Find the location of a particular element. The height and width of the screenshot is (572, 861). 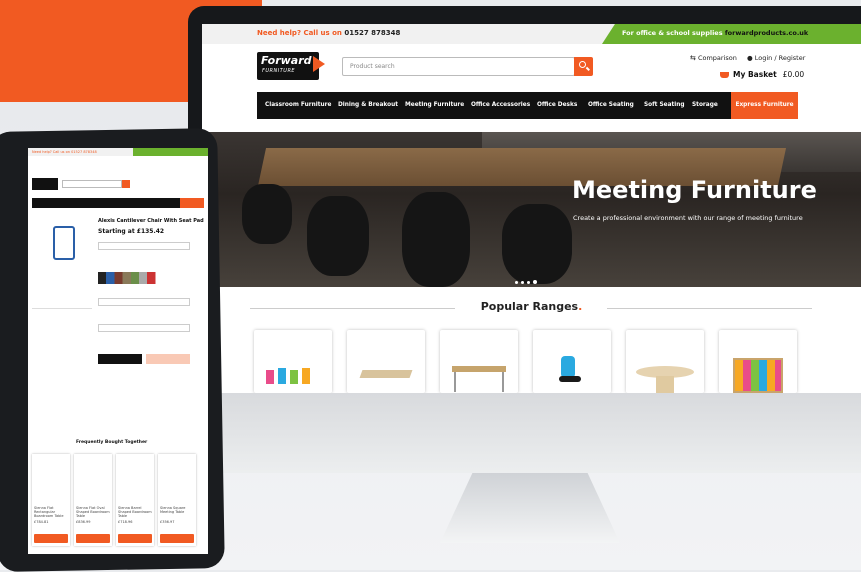

logo-arrow-icon is located at coordinates (319, 64).